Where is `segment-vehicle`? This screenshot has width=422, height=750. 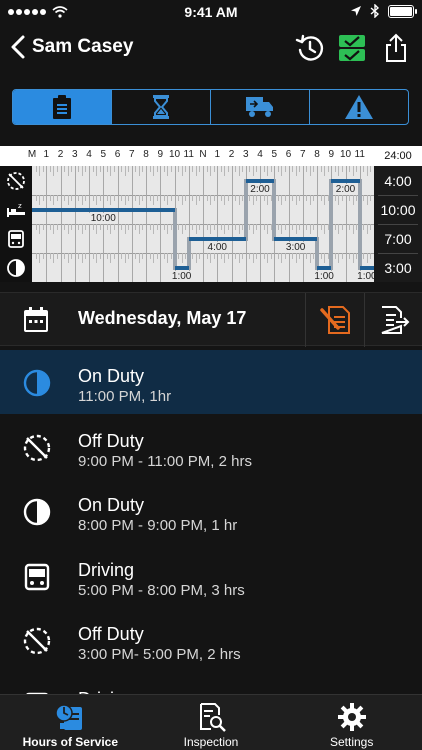
segment-vehicle is located at coordinates (260, 107).